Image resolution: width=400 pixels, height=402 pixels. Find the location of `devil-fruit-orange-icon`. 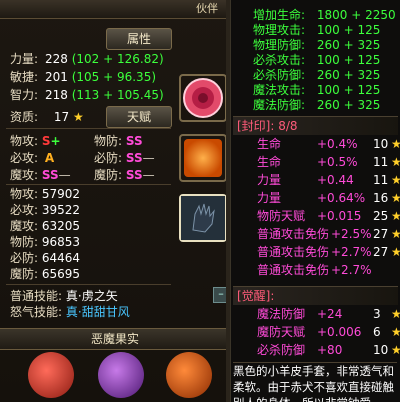

devil-fruit-orange-icon is located at coordinates (189, 375).